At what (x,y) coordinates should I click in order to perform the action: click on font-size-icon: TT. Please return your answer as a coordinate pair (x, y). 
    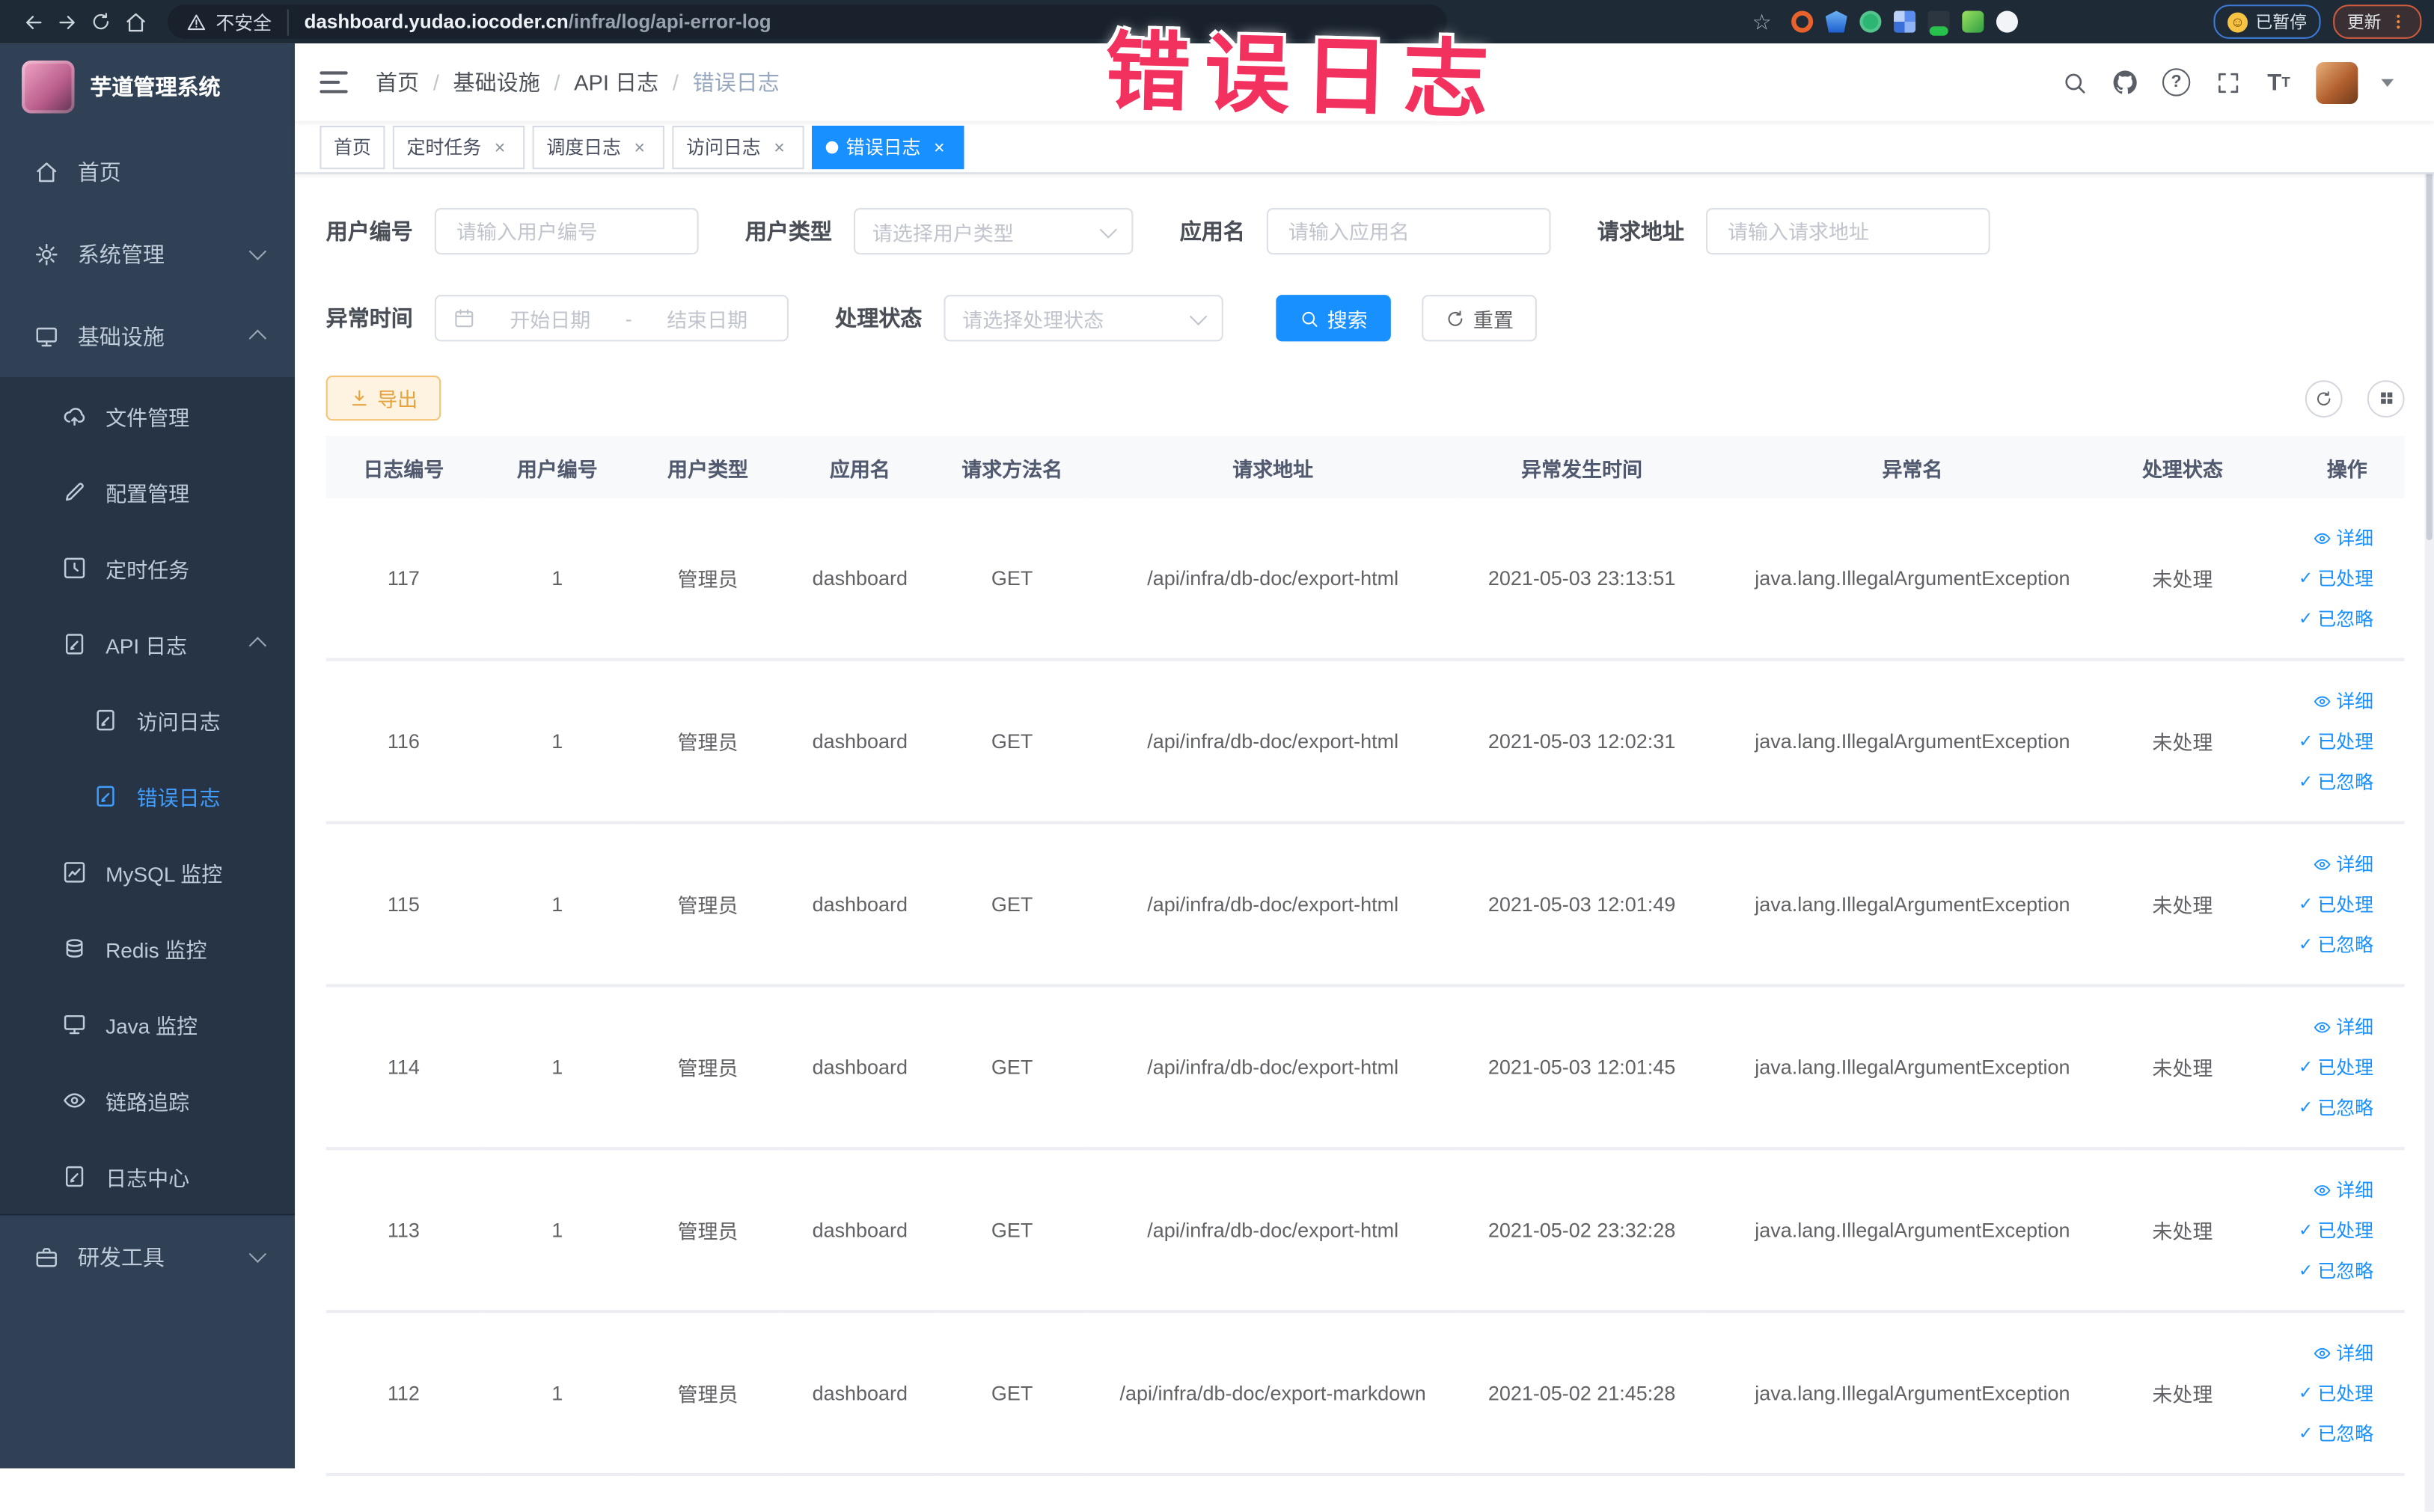
    Looking at the image, I should click on (2279, 82).